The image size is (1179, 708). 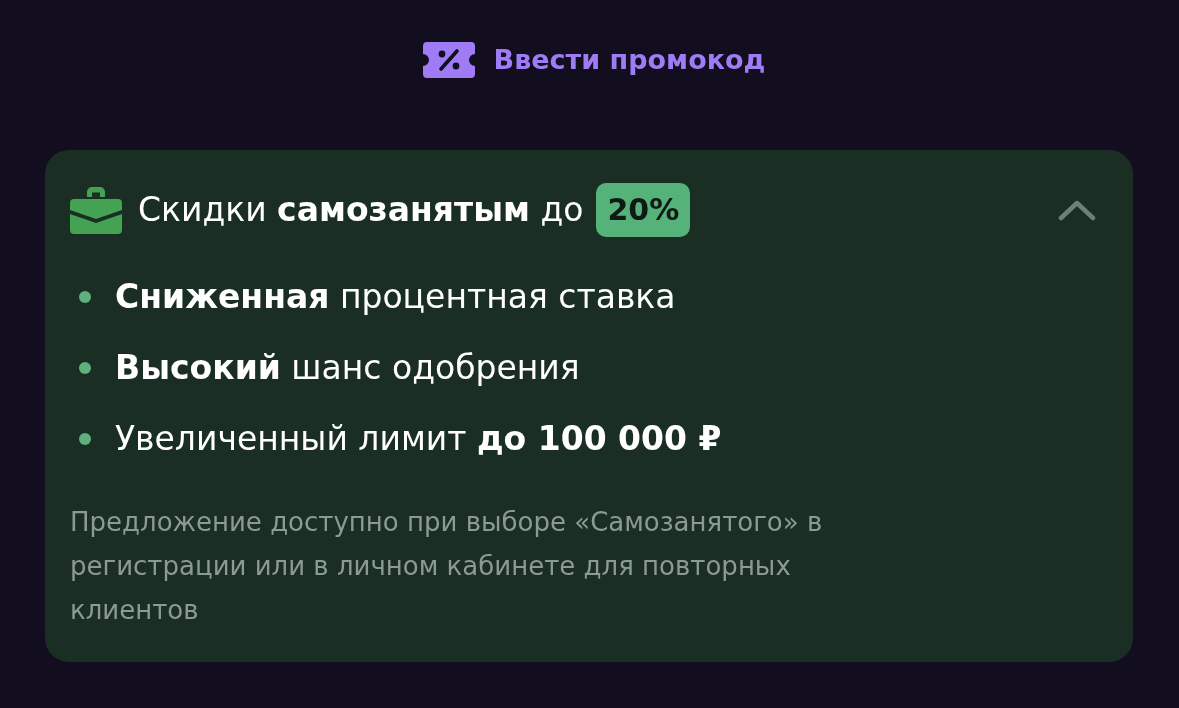 What do you see at coordinates (448, 60) in the screenshot?
I see `percent-ticket-icon` at bounding box center [448, 60].